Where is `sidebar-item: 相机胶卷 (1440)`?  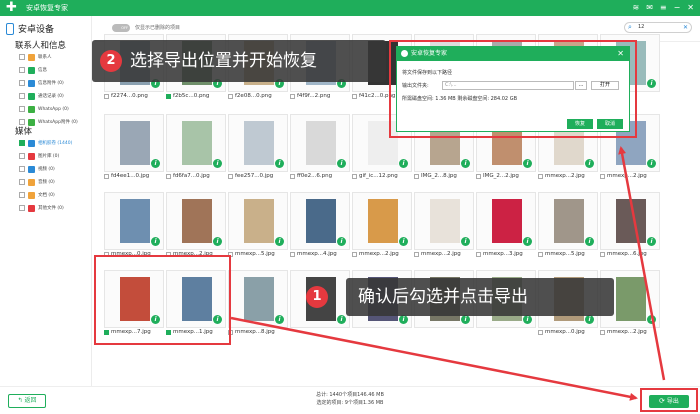
sidebar-item: 相机胶卷 (1440) is located at coordinates (54, 143).